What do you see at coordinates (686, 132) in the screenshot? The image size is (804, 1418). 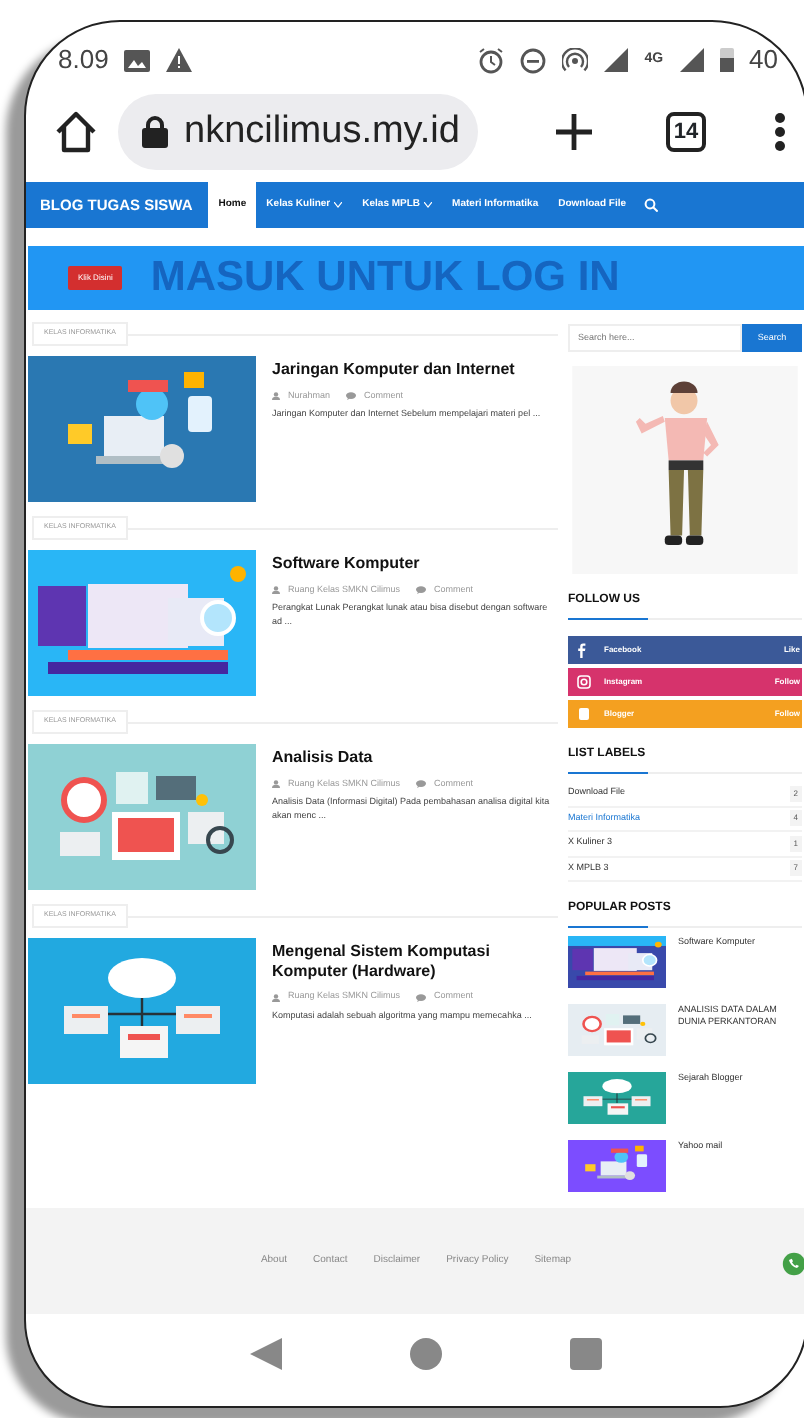 I see `tab-count-button: 14` at bounding box center [686, 132].